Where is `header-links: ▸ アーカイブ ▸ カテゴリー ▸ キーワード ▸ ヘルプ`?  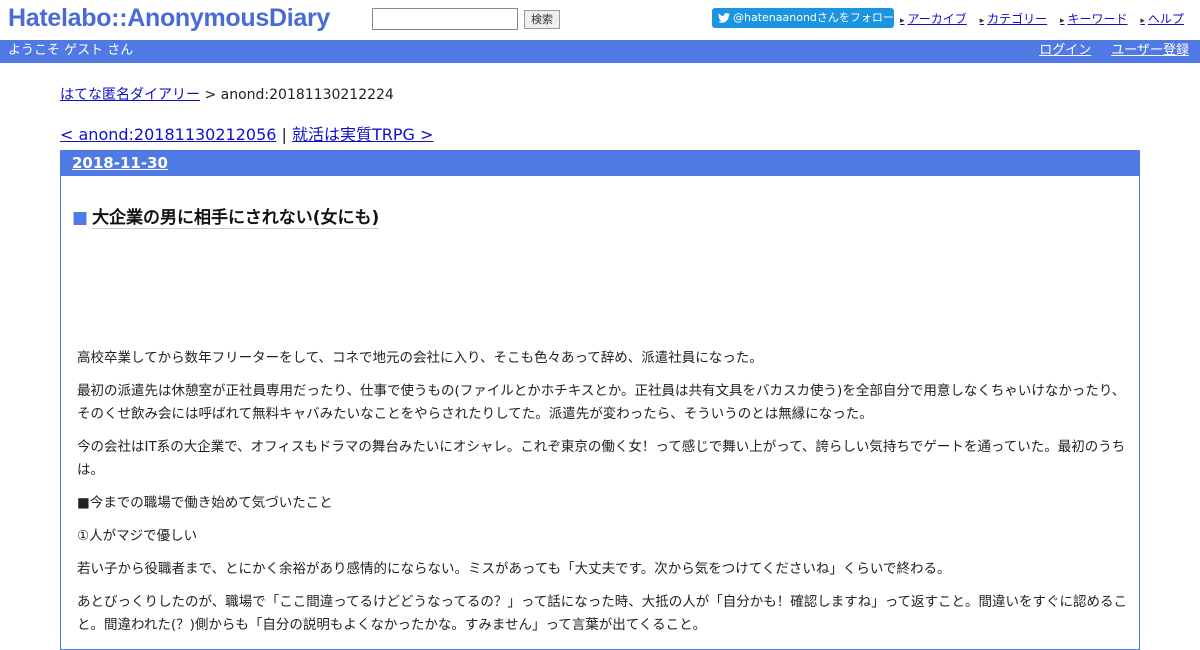
header-links: ▸ アーカイブ ▸ カテゴリー ▸ キーワード ▸ ヘルプ is located at coordinates (1042, 18).